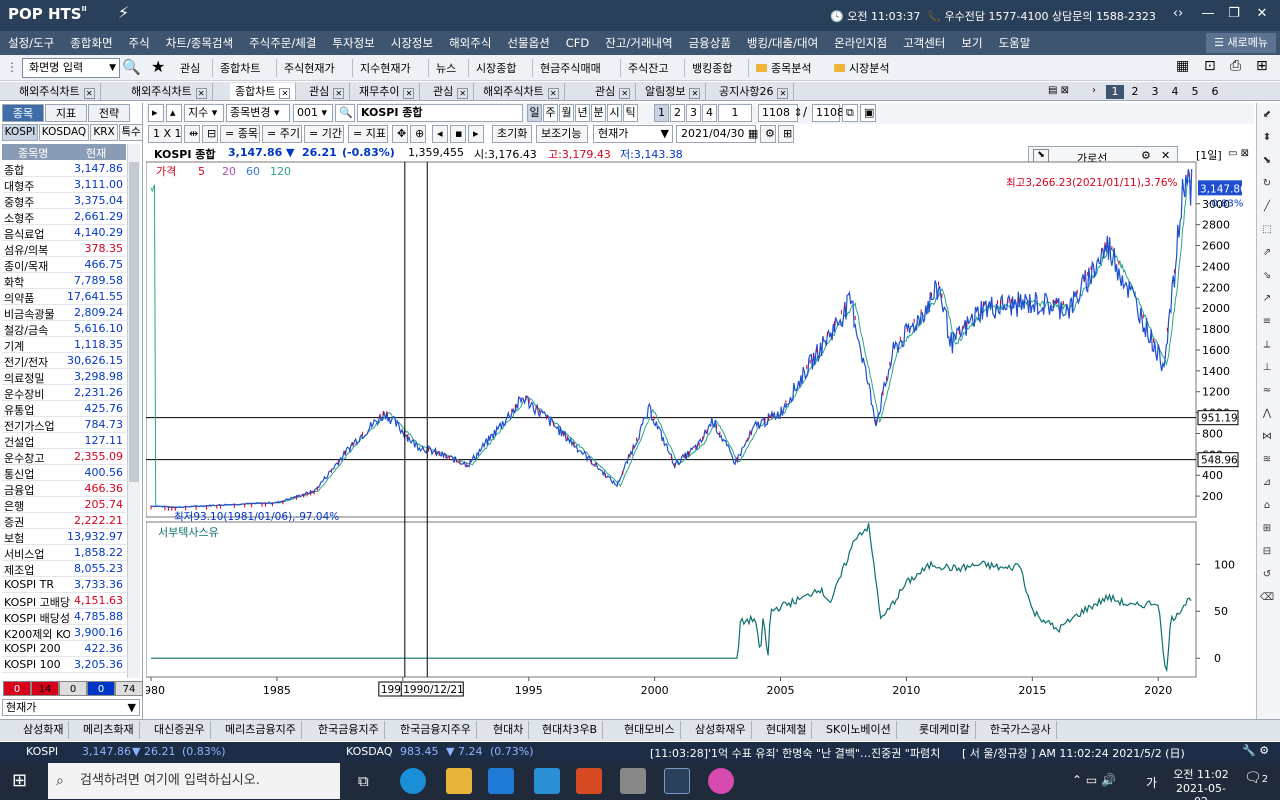  What do you see at coordinates (1267, 528) in the screenshot?
I see `draw-tool-18: ⊞` at bounding box center [1267, 528].